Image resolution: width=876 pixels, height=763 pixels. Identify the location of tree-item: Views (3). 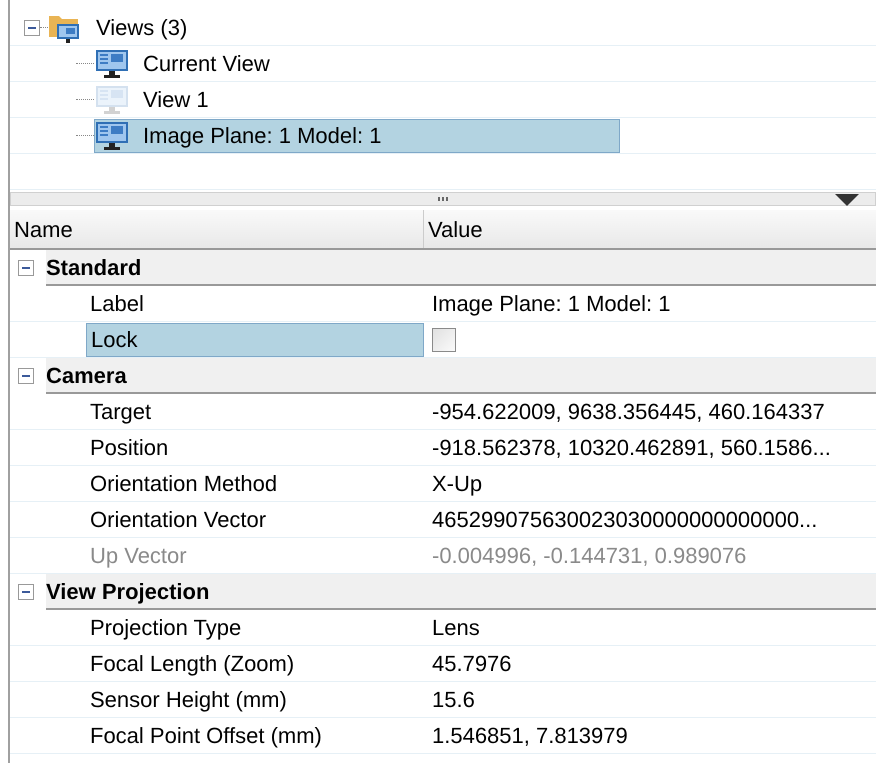
(142, 27).